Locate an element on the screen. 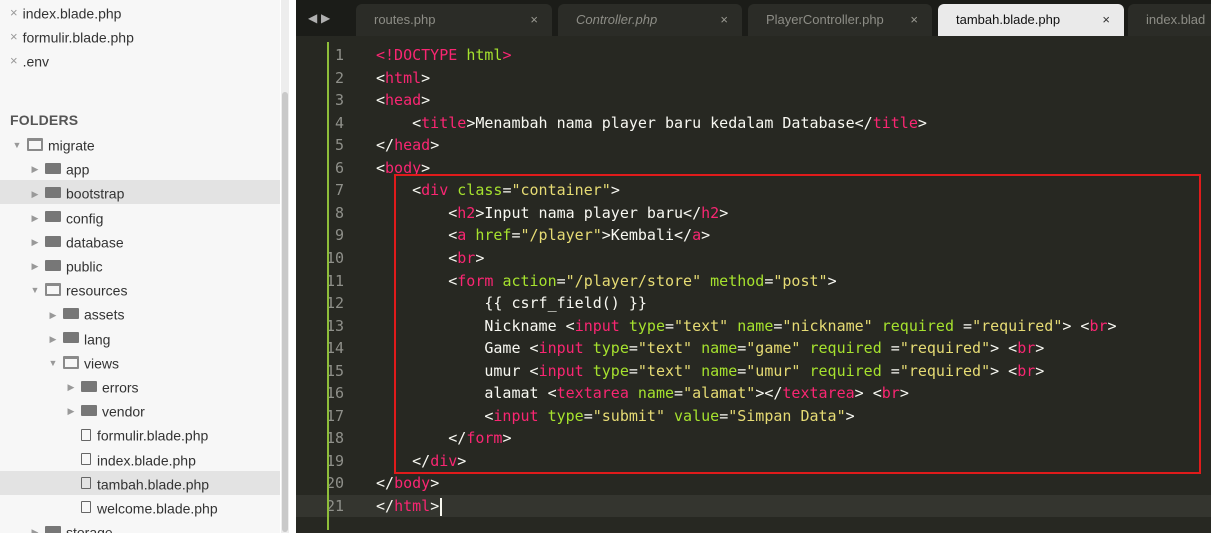 The width and height of the screenshot is (1211, 533). open-file-item: × index.blade.php is located at coordinates (140, 12).